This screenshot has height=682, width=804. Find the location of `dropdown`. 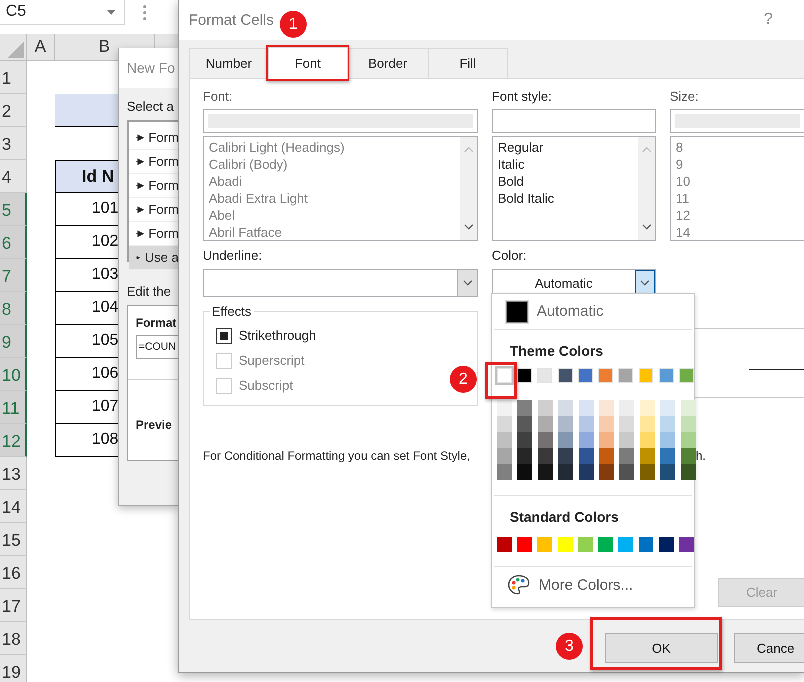

dropdown is located at coordinates (340, 283).